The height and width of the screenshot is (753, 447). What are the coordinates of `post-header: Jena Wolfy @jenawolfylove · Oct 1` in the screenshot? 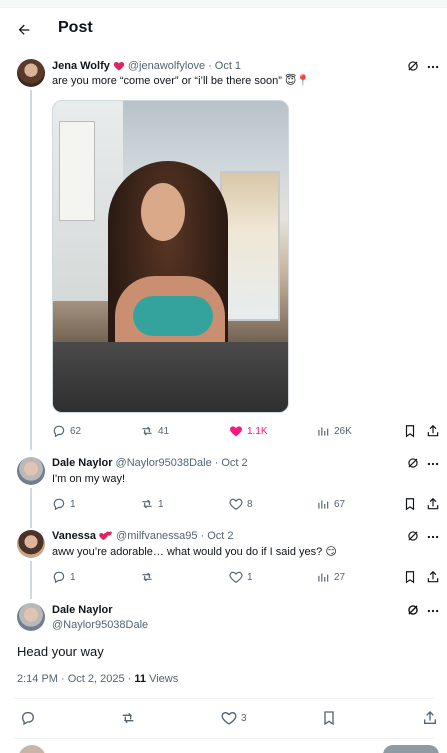 It's located at (146, 66).